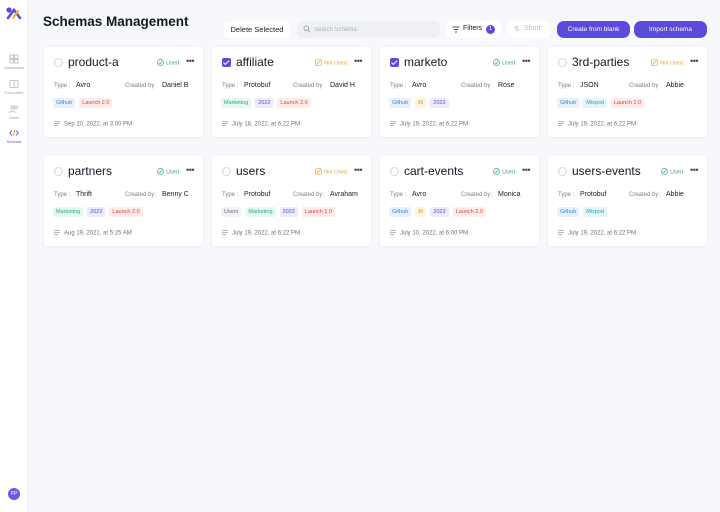  I want to click on usage-status-badge: Used, so click(503, 172).